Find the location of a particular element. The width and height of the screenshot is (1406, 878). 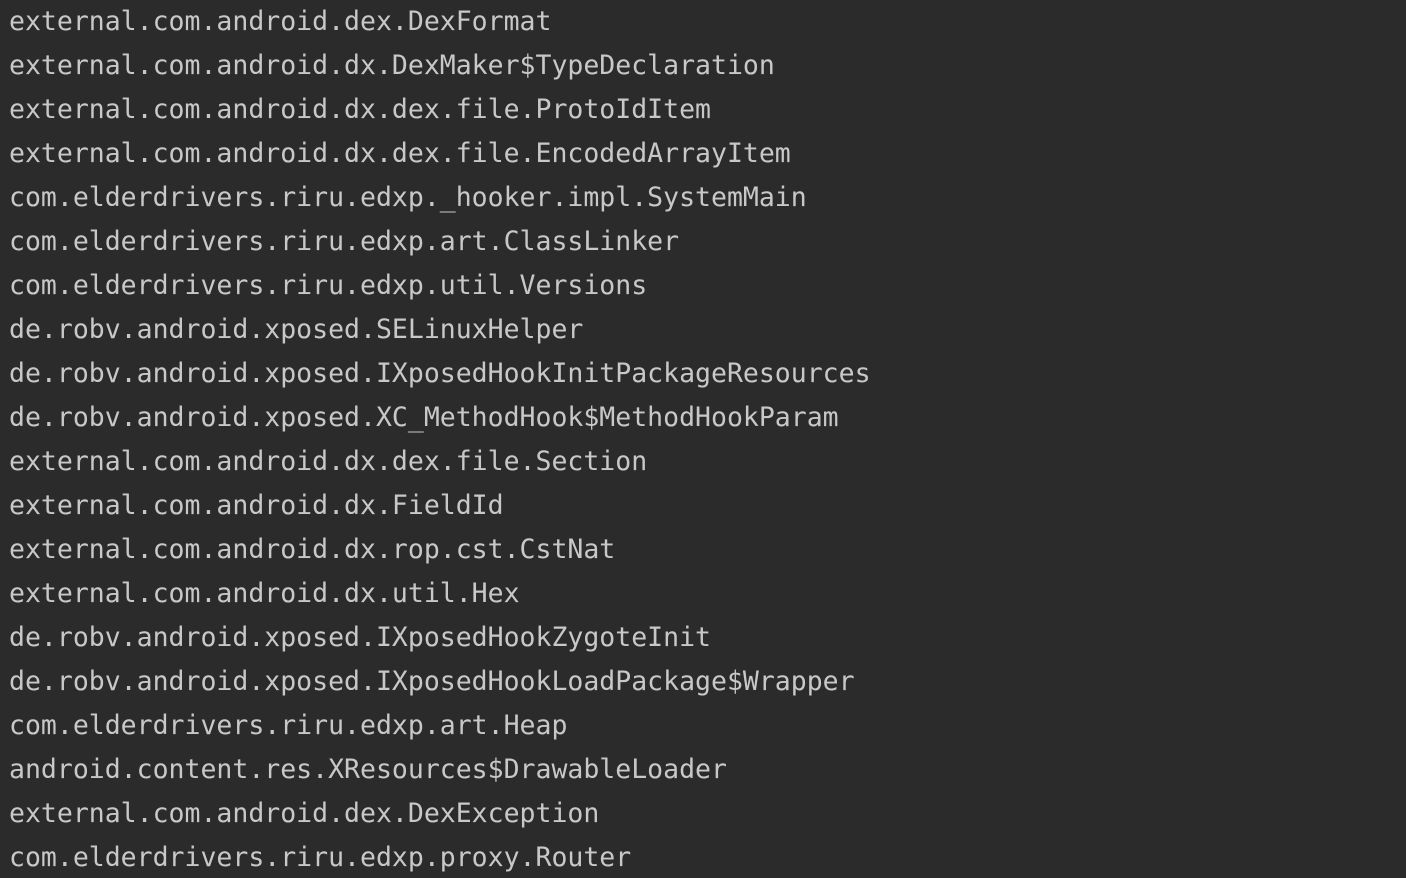

console-line: com.elderdrivers.riru.edxp.art.Heap is located at coordinates (288, 725).